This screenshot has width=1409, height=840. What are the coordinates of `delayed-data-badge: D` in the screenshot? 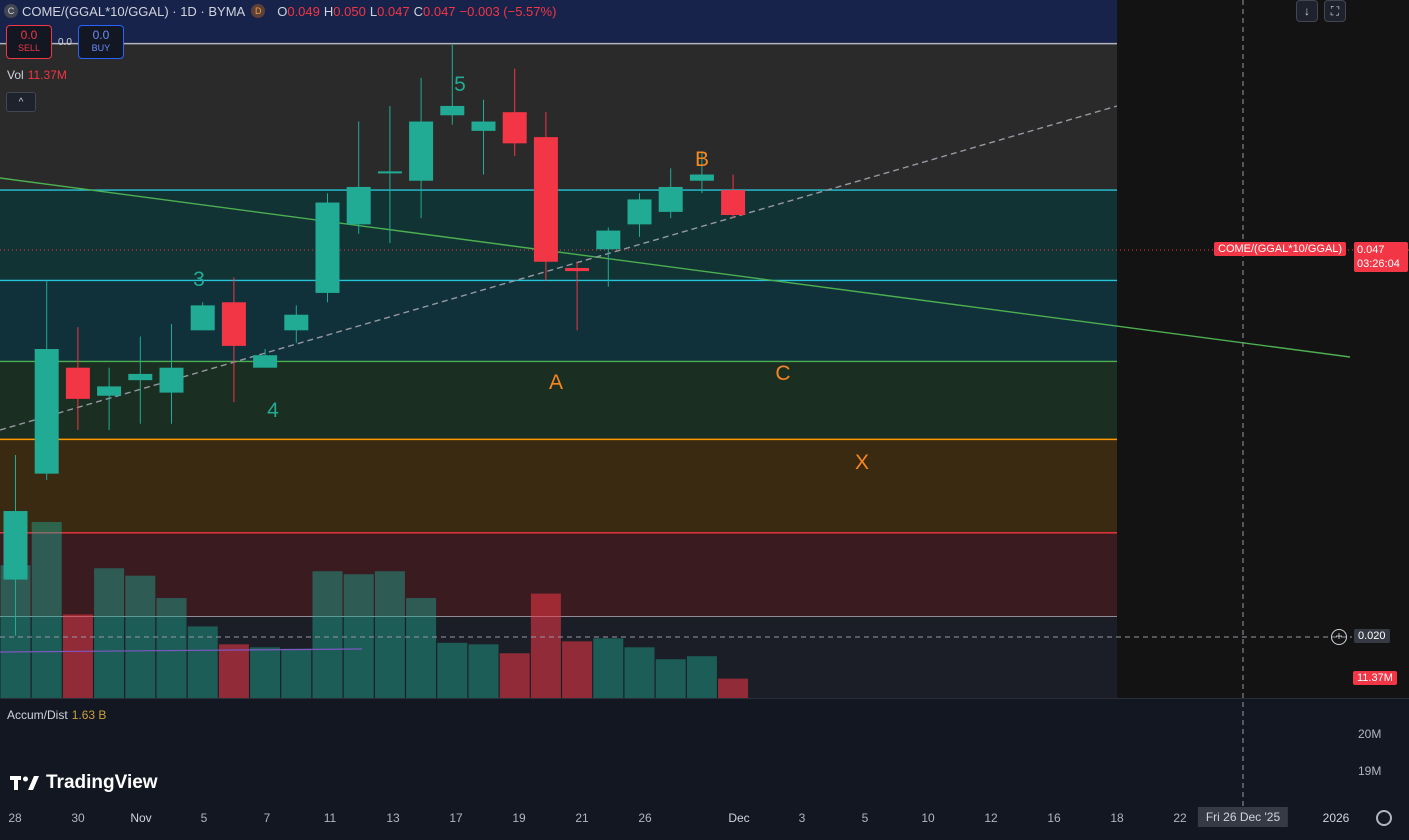 It's located at (258, 11).